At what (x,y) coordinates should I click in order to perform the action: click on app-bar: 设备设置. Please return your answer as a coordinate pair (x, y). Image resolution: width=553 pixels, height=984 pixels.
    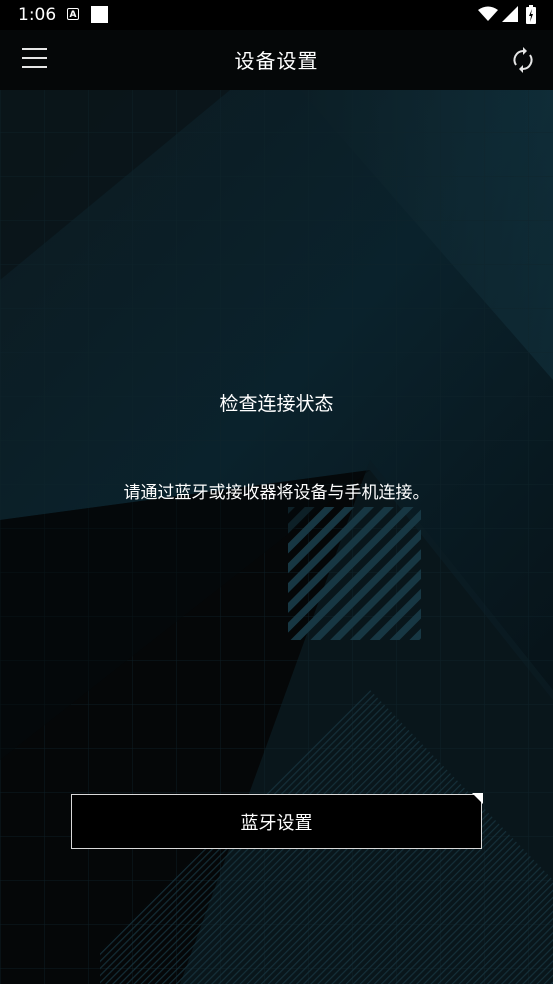
    Looking at the image, I should click on (276, 59).